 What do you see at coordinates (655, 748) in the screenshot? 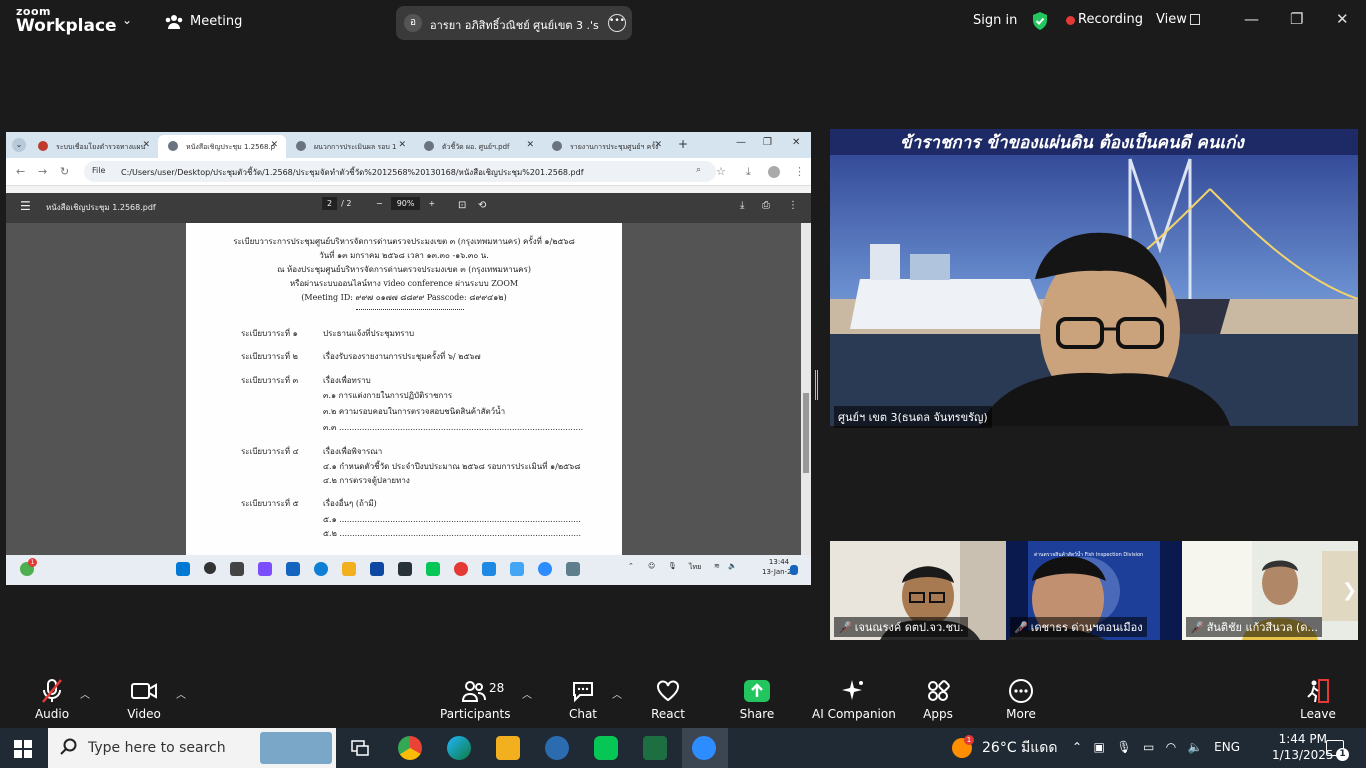
I see `excel-icon` at bounding box center [655, 748].